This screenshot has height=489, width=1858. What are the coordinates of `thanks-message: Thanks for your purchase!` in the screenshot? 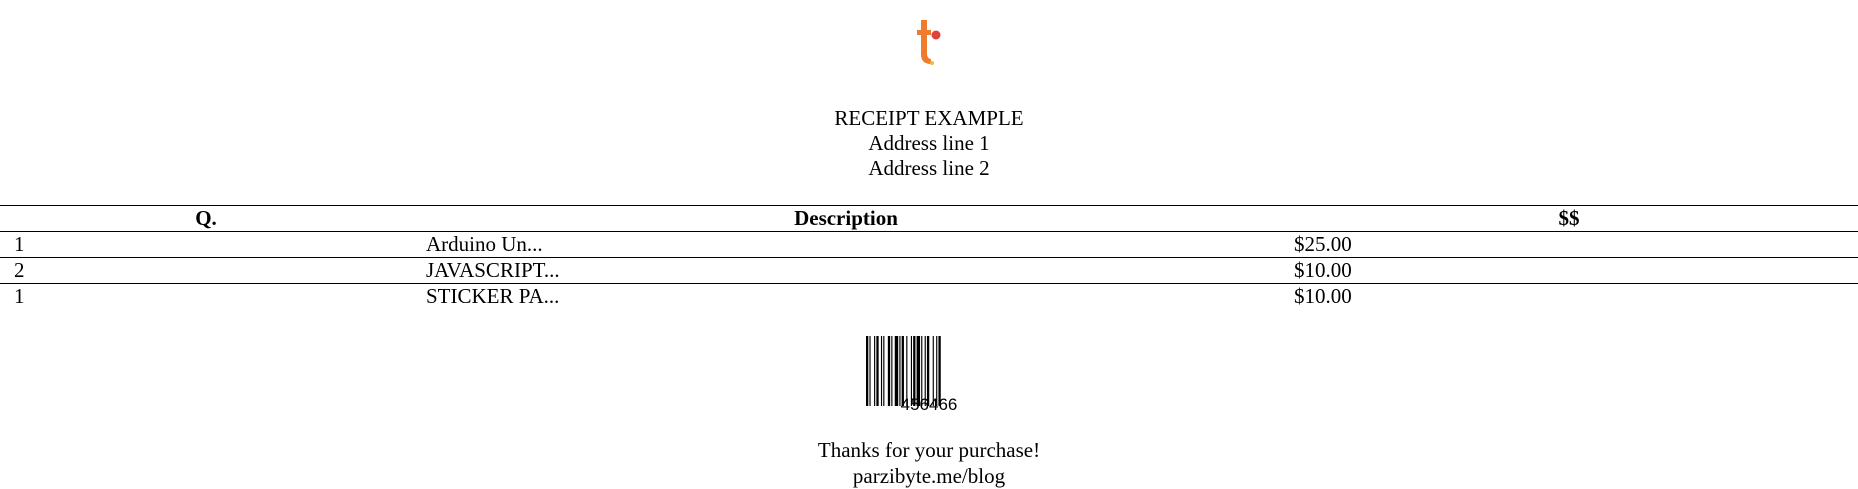 It's located at (929, 450).